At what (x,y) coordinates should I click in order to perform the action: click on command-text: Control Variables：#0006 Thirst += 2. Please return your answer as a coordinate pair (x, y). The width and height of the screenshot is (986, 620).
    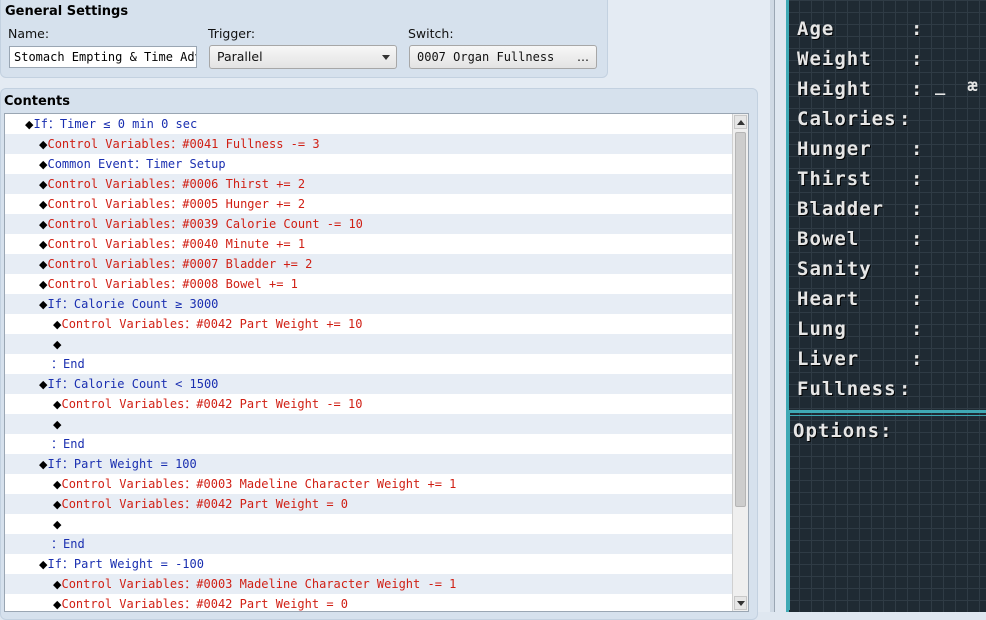
    Looking at the image, I should click on (176, 184).